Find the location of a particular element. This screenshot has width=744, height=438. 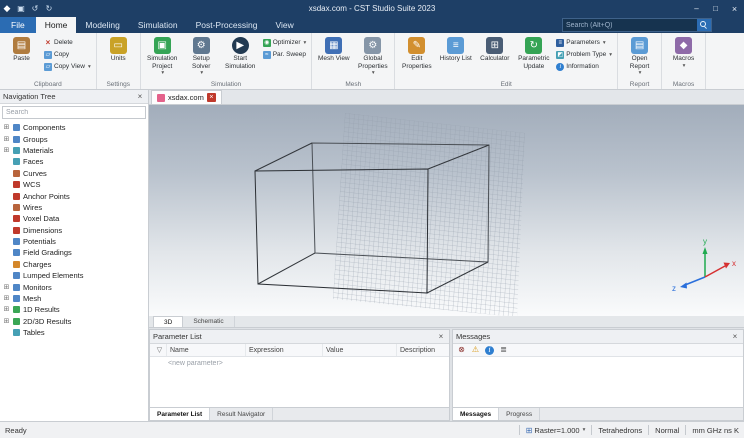

parametric-update-label: Parametric Update is located at coordinates (534, 62).